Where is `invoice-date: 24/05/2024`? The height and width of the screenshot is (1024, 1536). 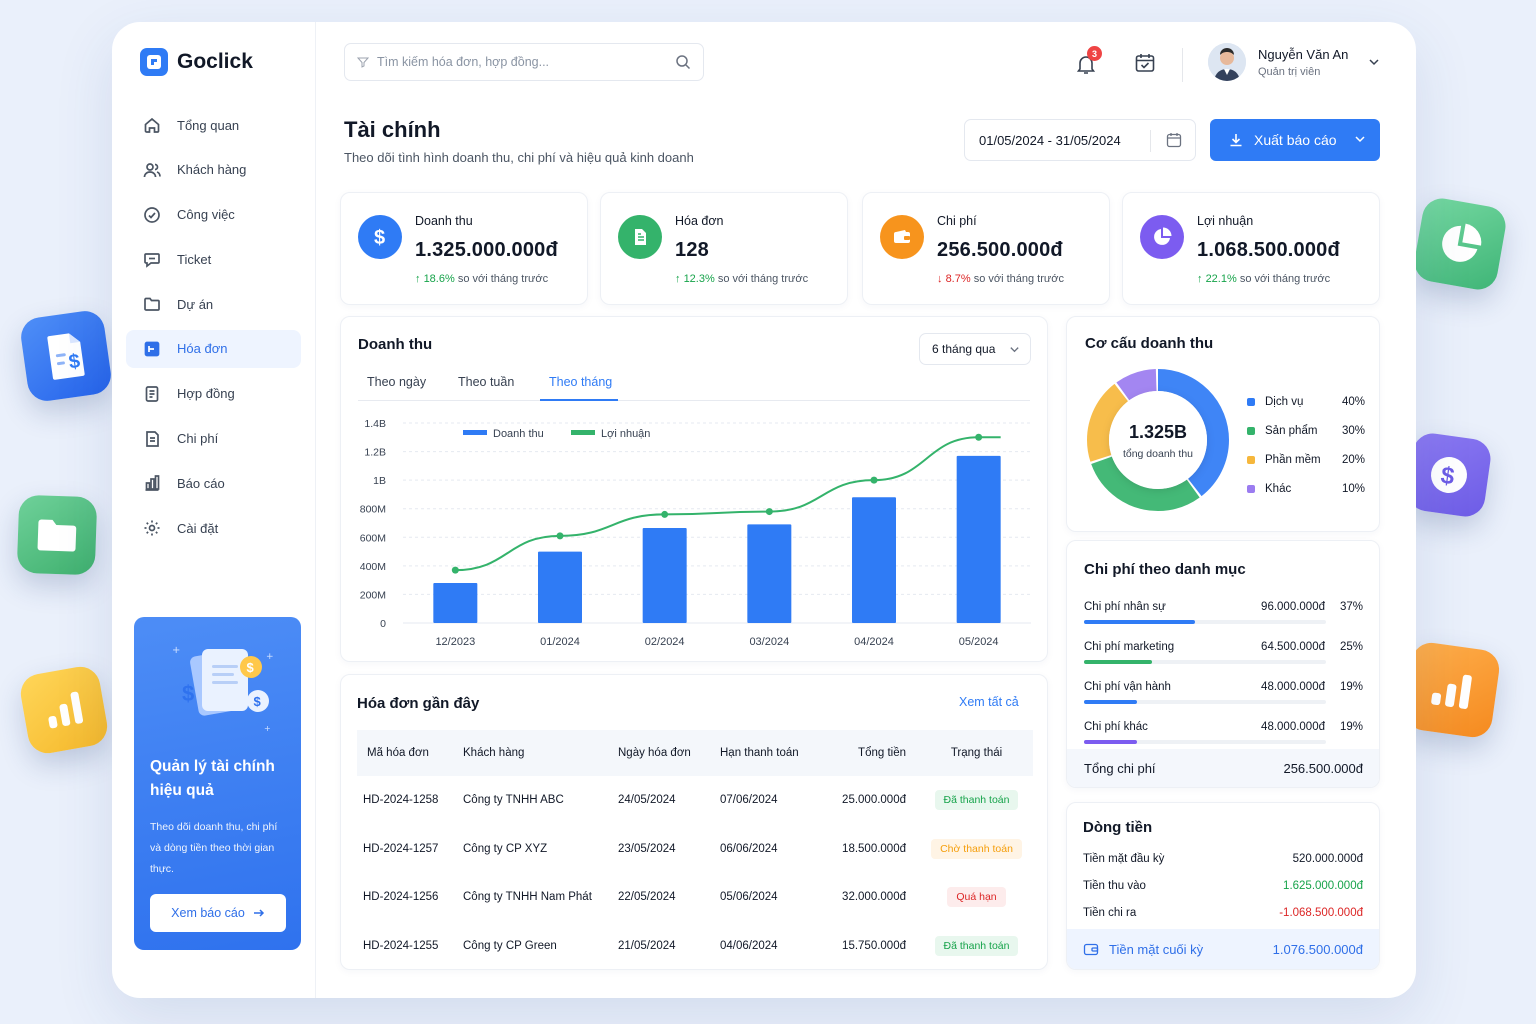
invoice-date: 24/05/2024 is located at coordinates (647, 800).